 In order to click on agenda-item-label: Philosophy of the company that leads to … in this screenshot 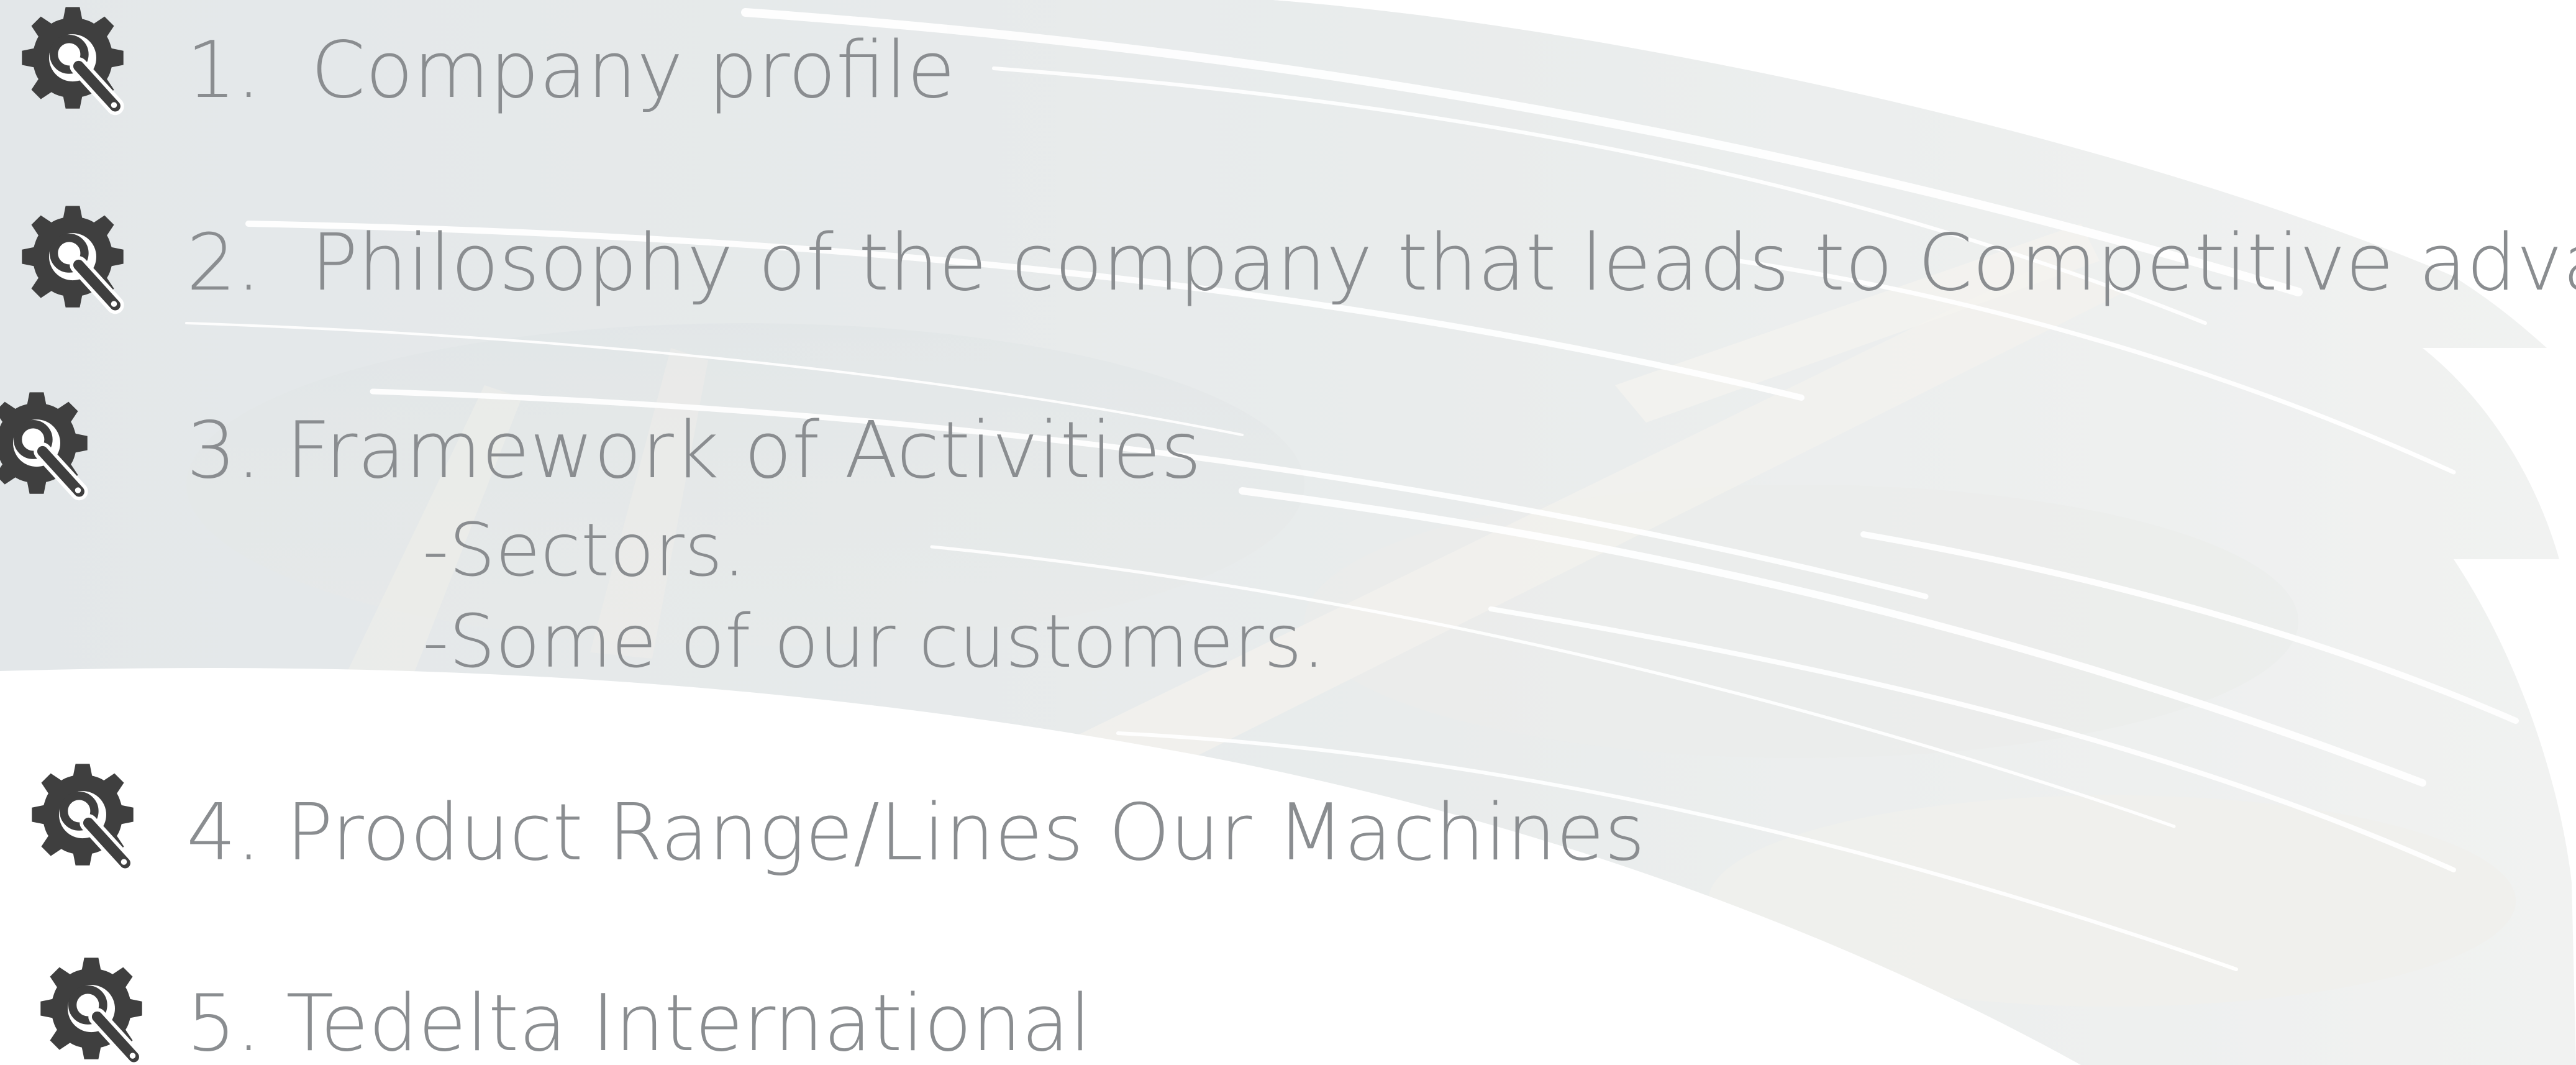, I will do `click(1443, 262)`.